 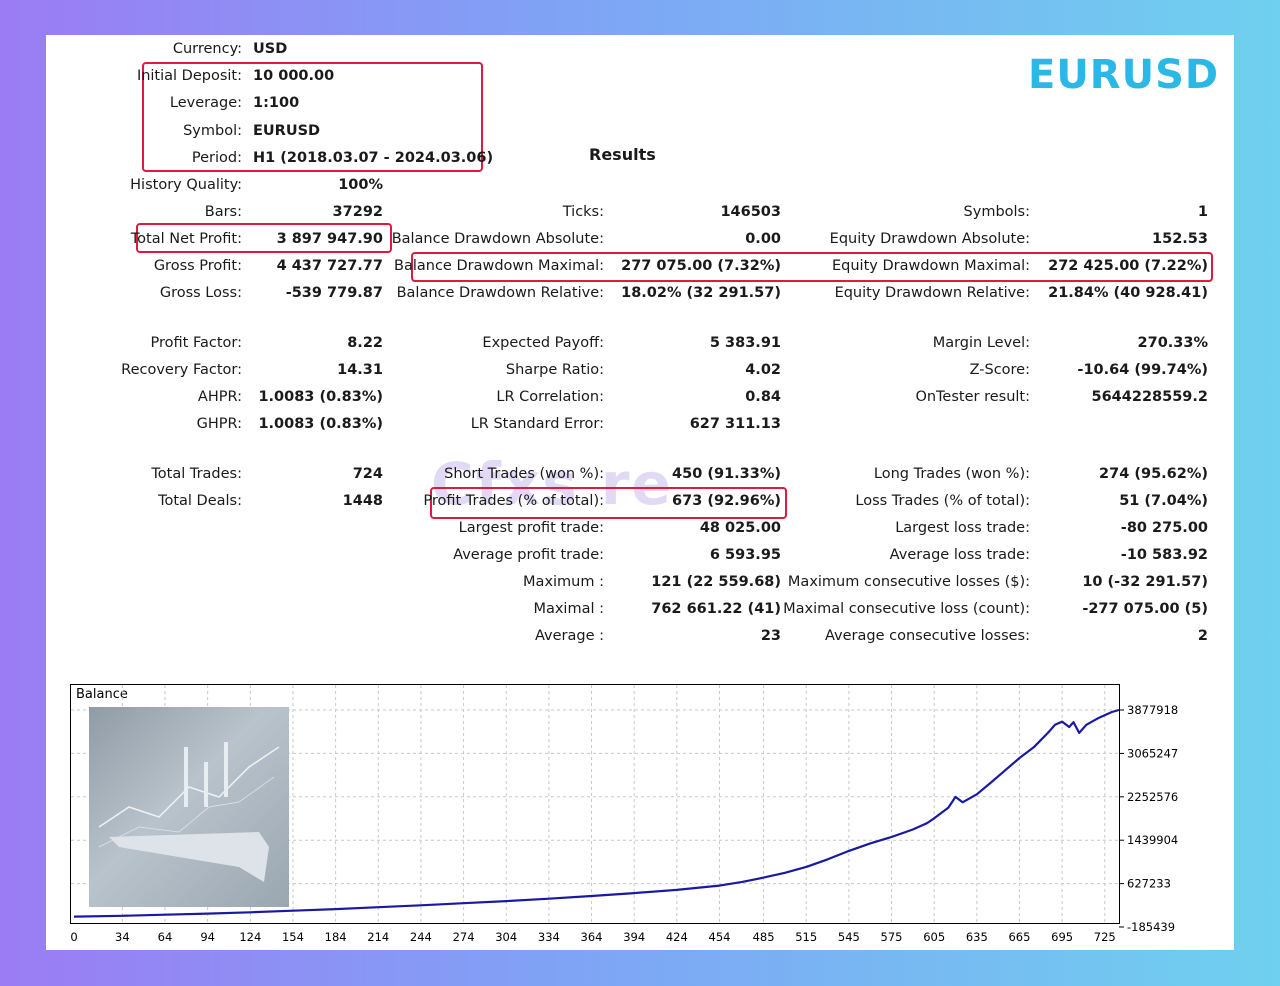 What do you see at coordinates (929, 239) in the screenshot?
I see `stat-label: Equity Drawdown Absolute:` at bounding box center [929, 239].